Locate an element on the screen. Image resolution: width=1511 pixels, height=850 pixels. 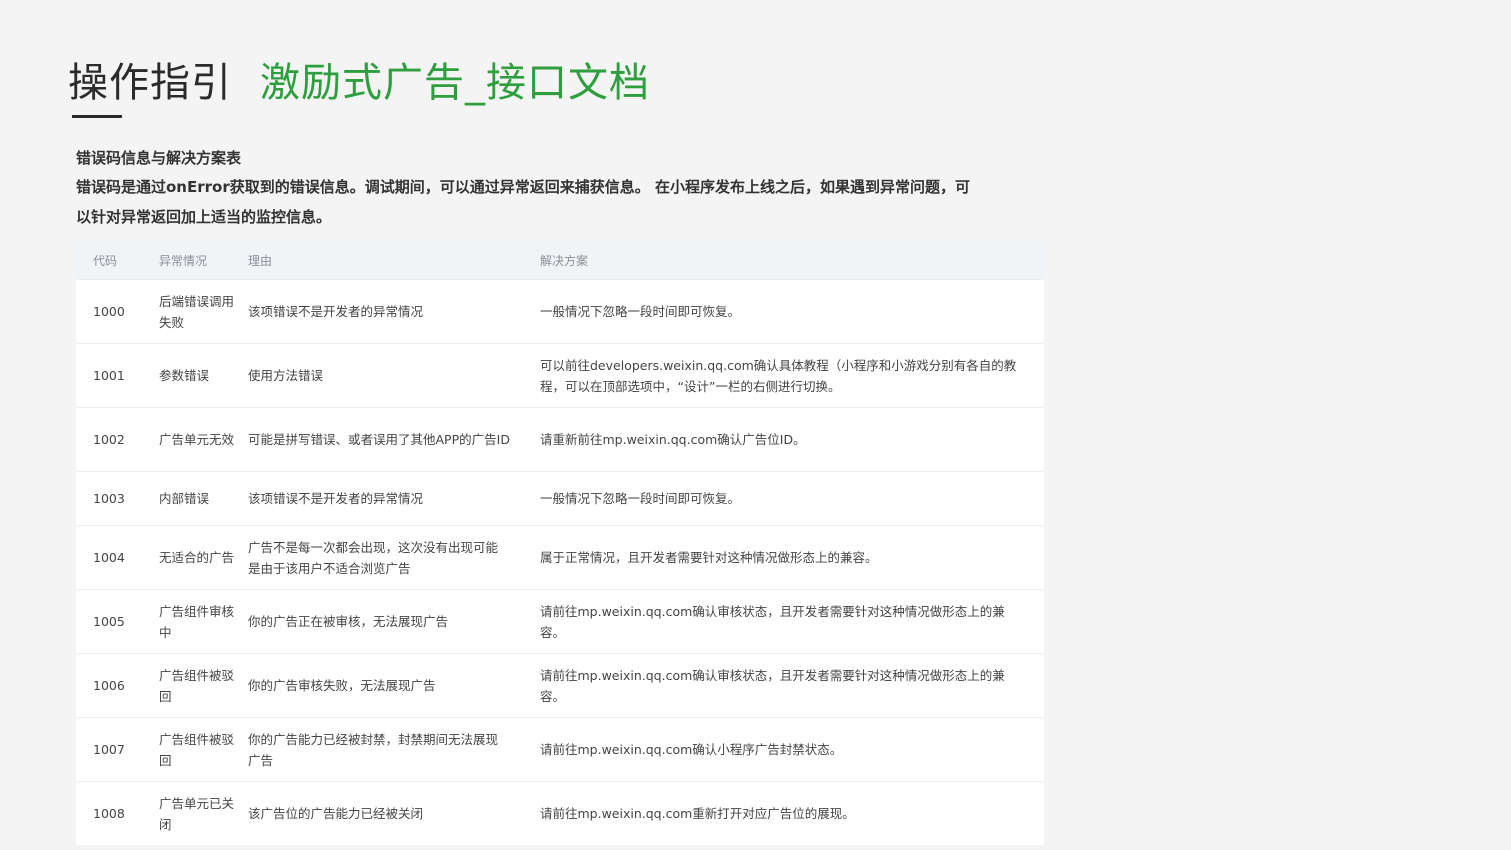
cell-code: 1003 is located at coordinates (109, 498).